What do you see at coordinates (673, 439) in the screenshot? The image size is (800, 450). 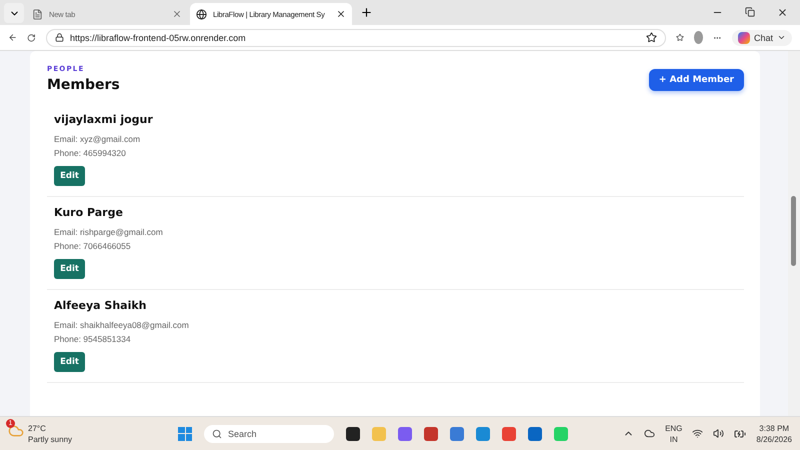 I see `region: IN` at bounding box center [673, 439].